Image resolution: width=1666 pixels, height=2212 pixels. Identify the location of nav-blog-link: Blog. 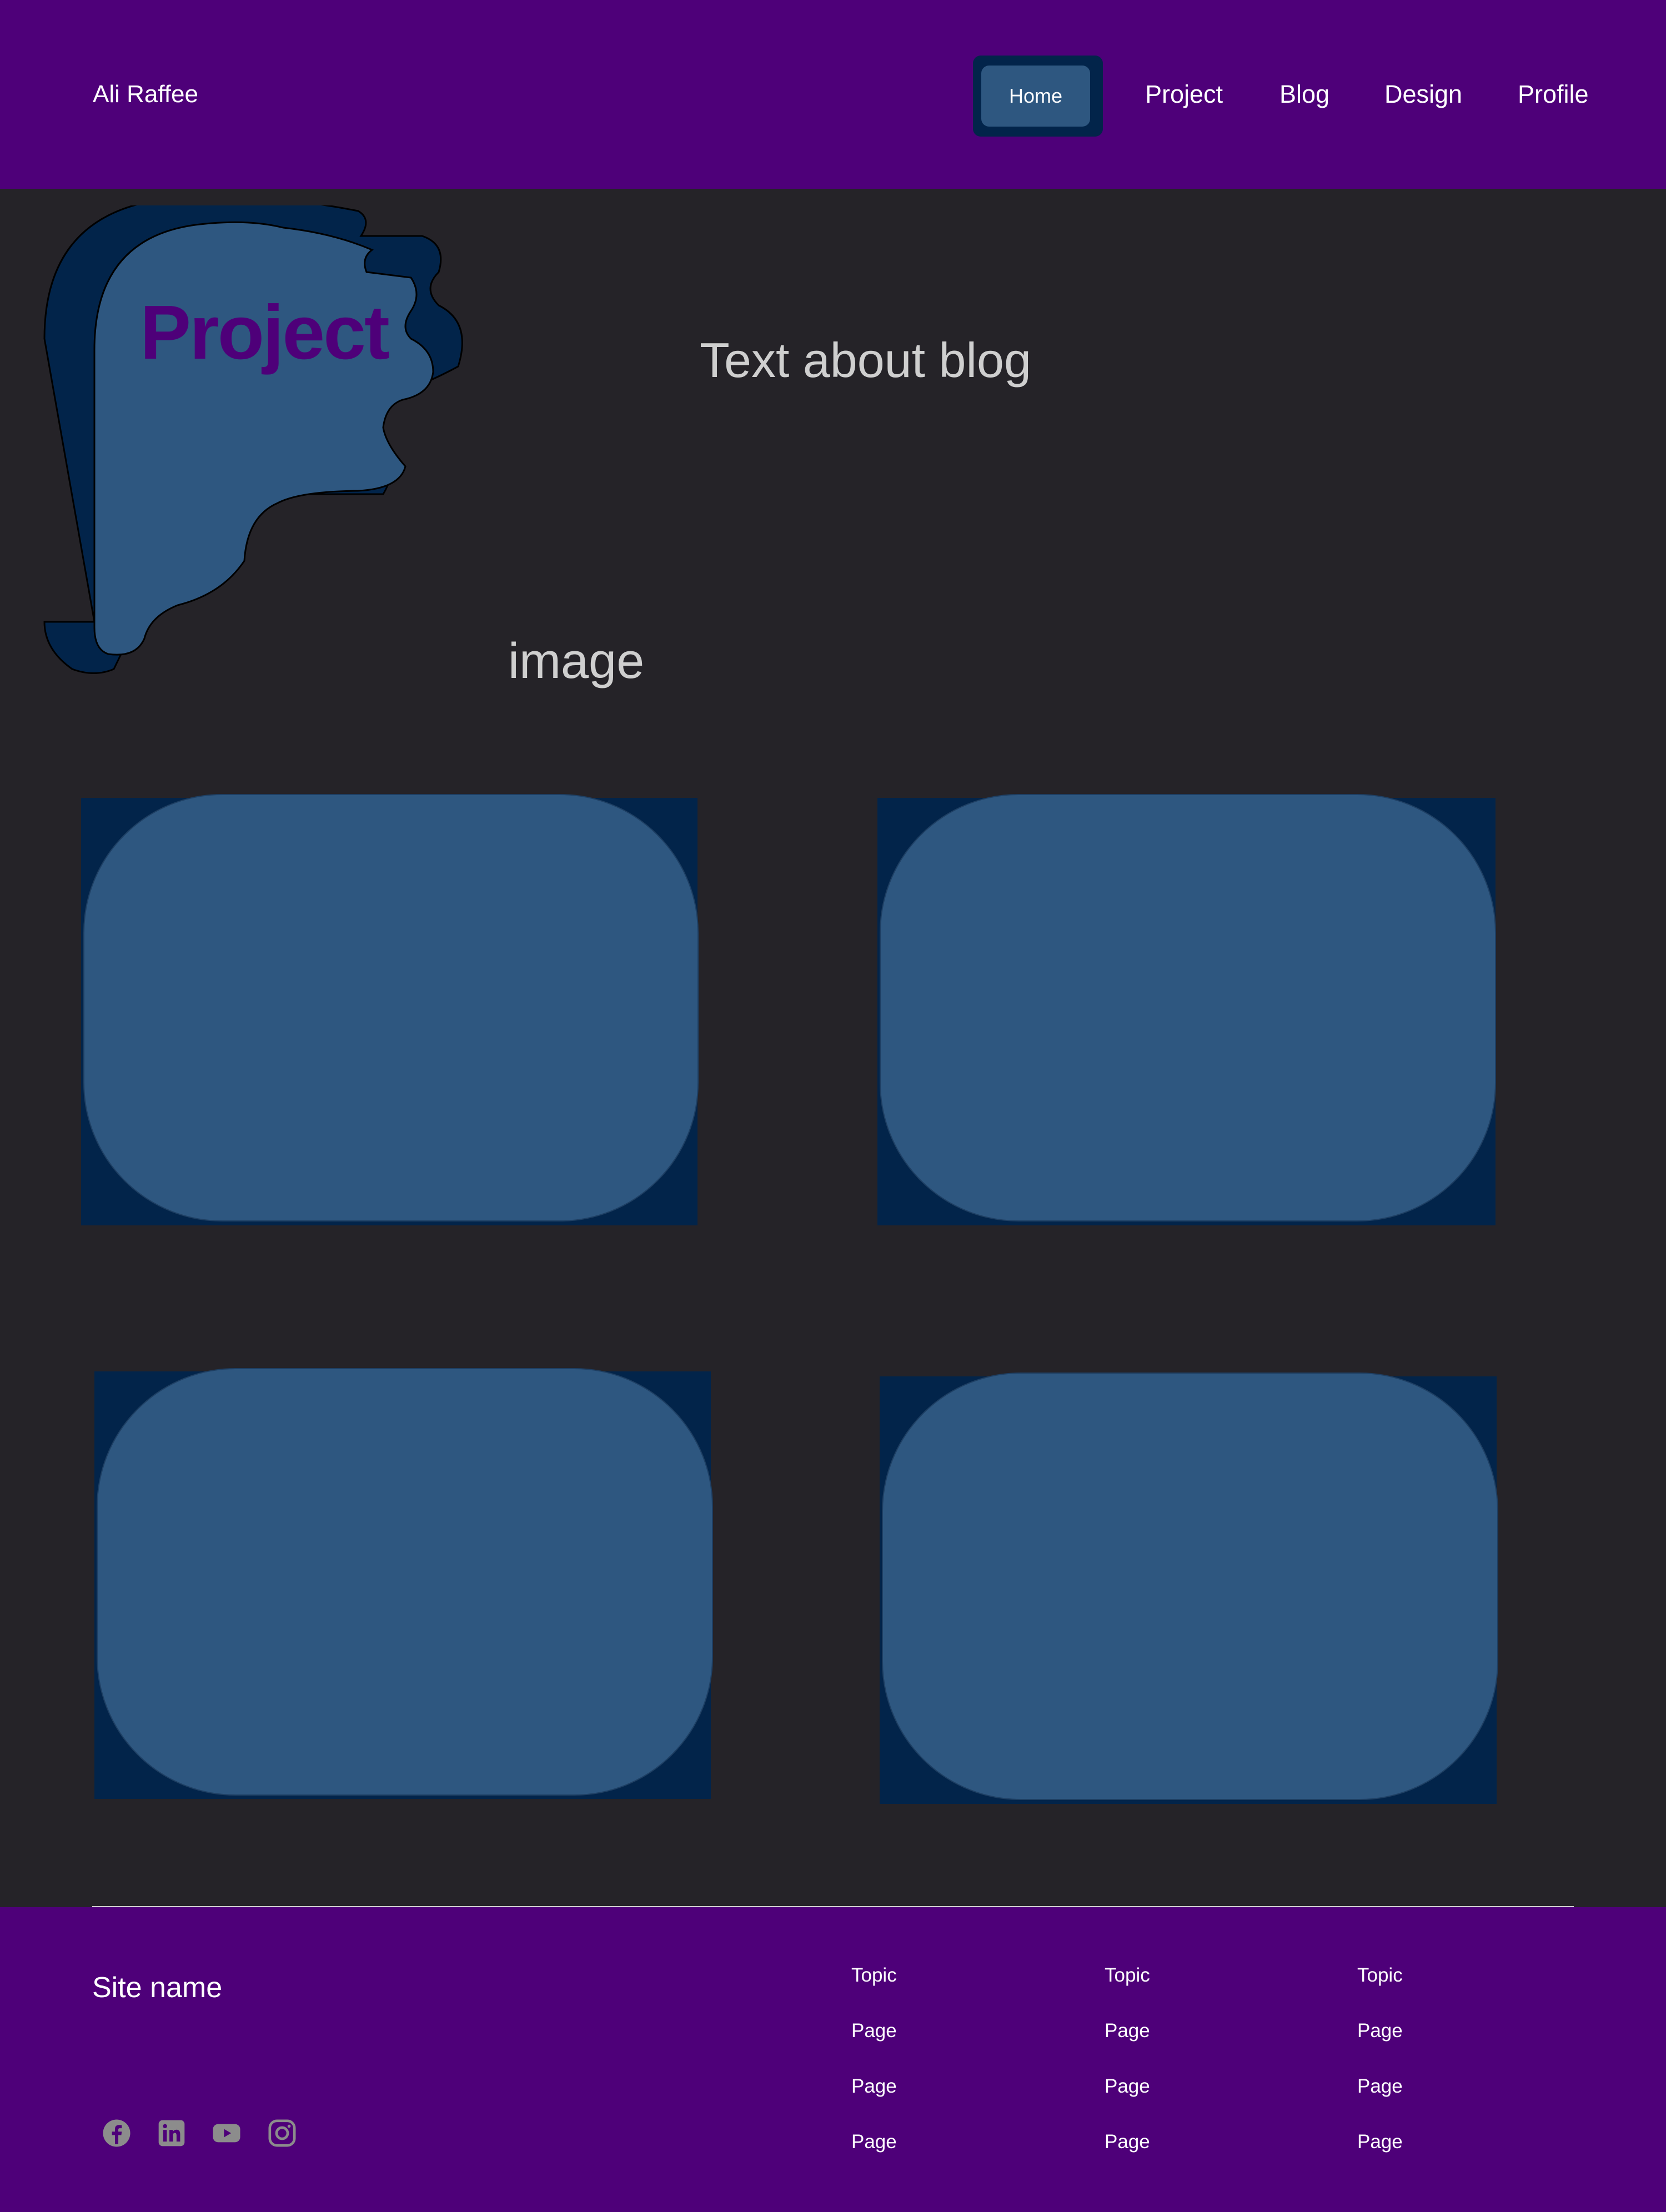
(1304, 94).